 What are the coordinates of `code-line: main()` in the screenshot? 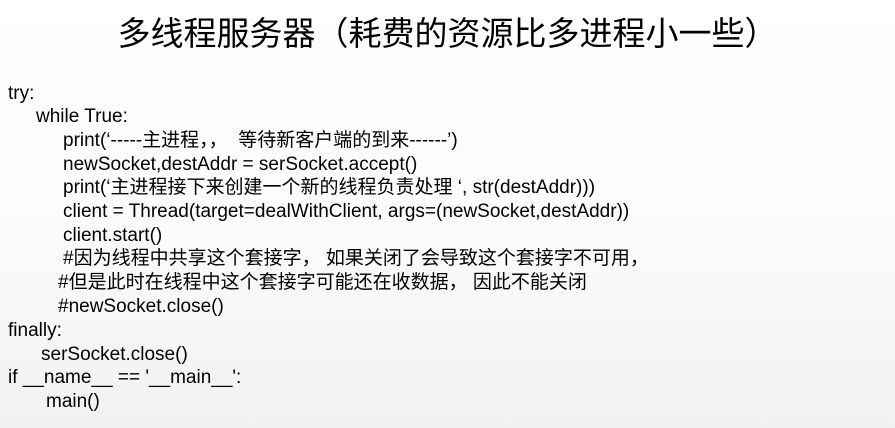 It's located at (73, 401).